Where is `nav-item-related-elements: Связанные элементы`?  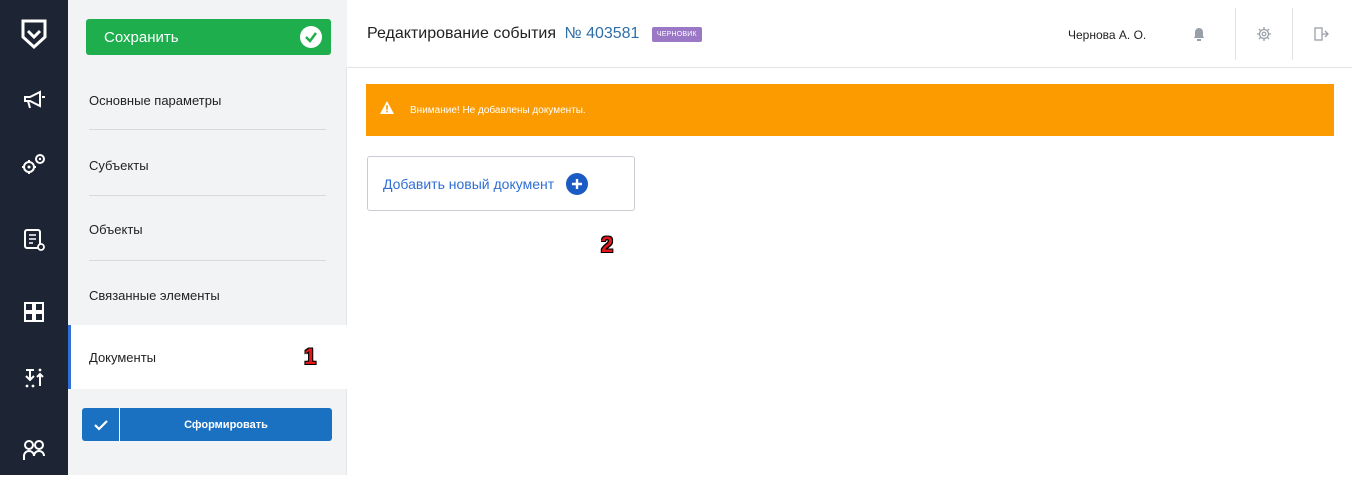
nav-item-related-elements: Связанные элементы is located at coordinates (207, 295).